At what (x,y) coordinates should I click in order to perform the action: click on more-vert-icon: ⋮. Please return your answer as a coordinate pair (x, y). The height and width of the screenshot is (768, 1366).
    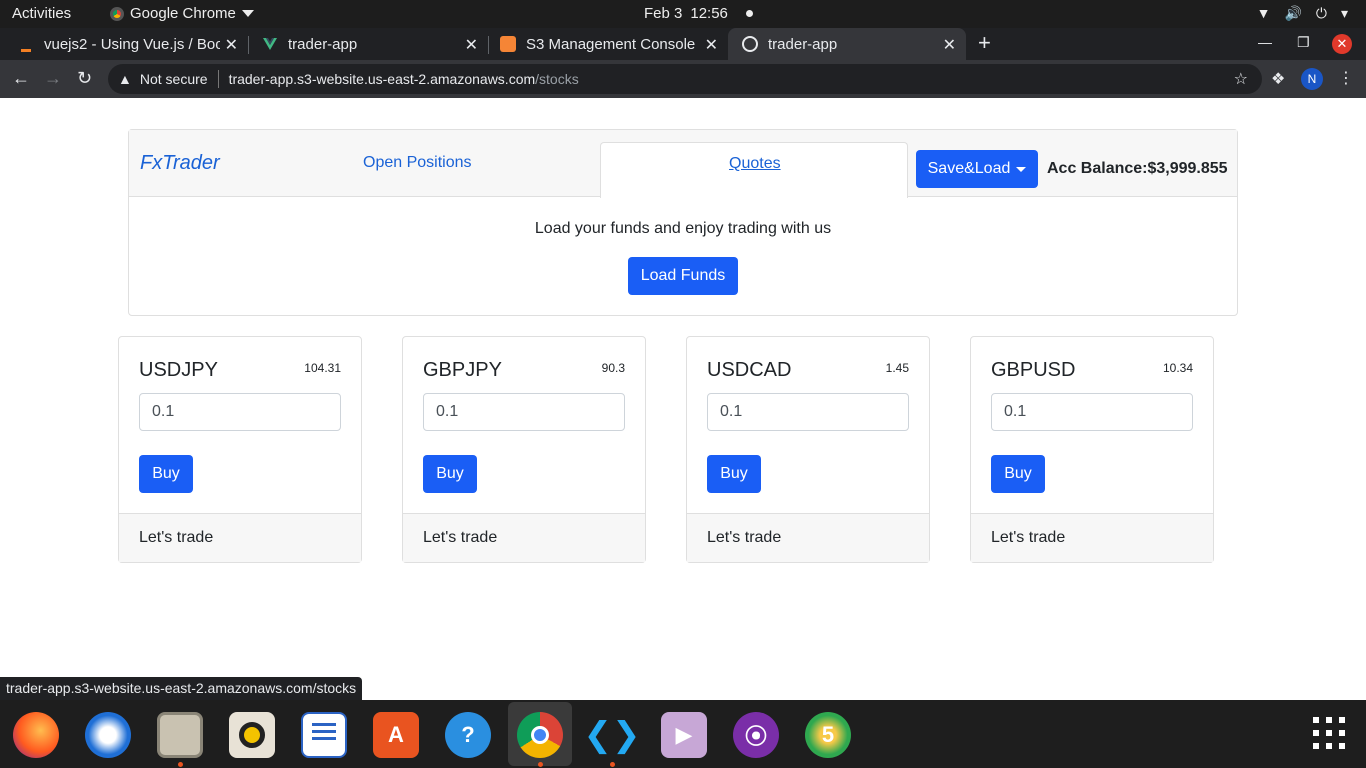
    Looking at the image, I should click on (1346, 78).